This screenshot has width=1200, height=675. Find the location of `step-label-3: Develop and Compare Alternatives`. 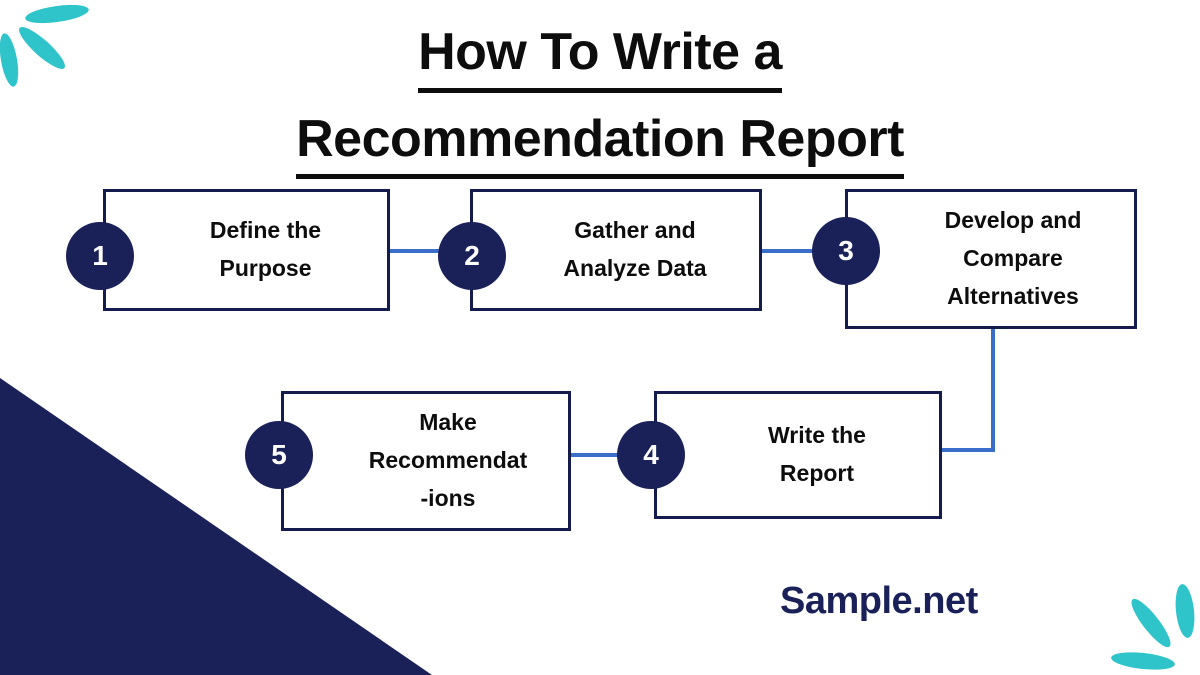

step-label-3: Develop and Compare Alternatives is located at coordinates (1013, 258).